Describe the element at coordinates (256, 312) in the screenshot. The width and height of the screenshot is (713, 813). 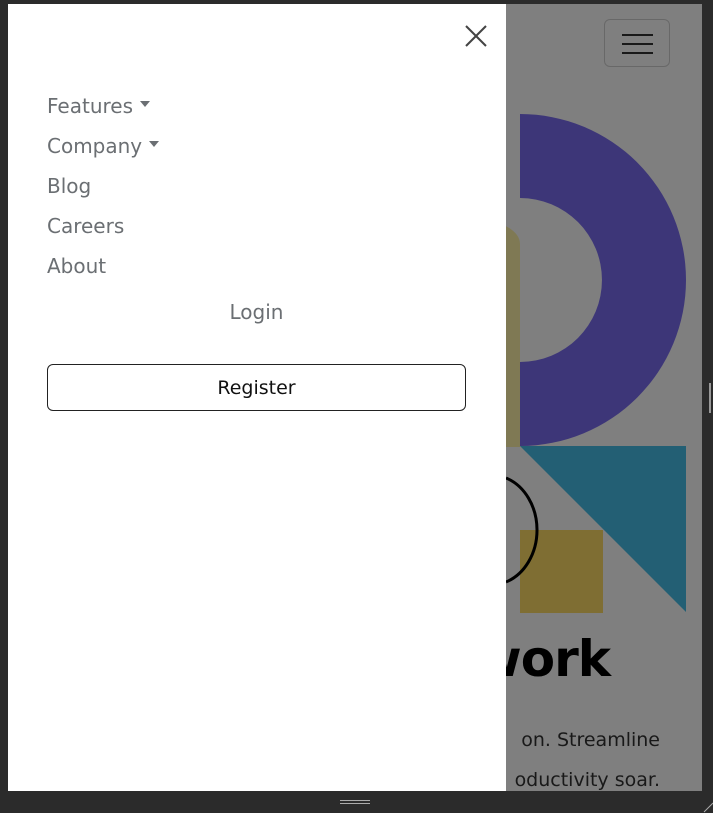
I see `login-link: Login` at that location.